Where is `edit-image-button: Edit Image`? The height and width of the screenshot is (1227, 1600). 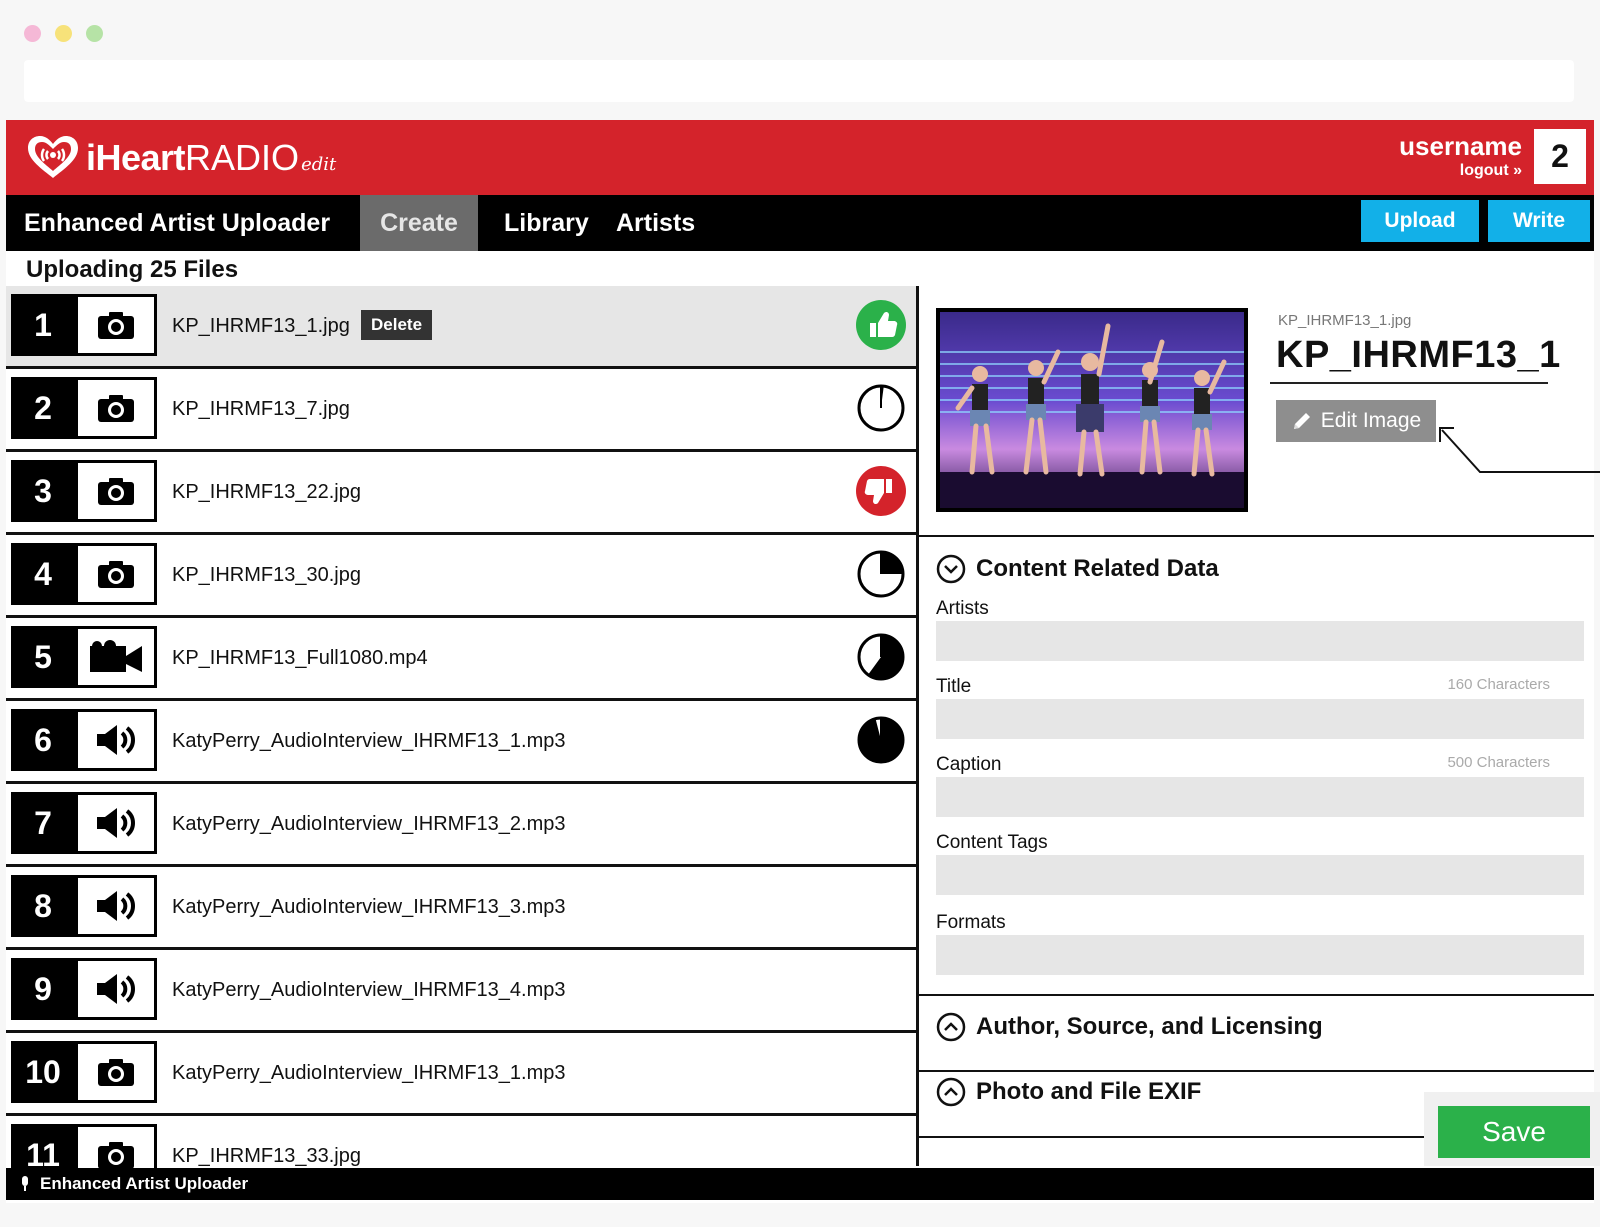
edit-image-button: Edit Image is located at coordinates (1356, 421).